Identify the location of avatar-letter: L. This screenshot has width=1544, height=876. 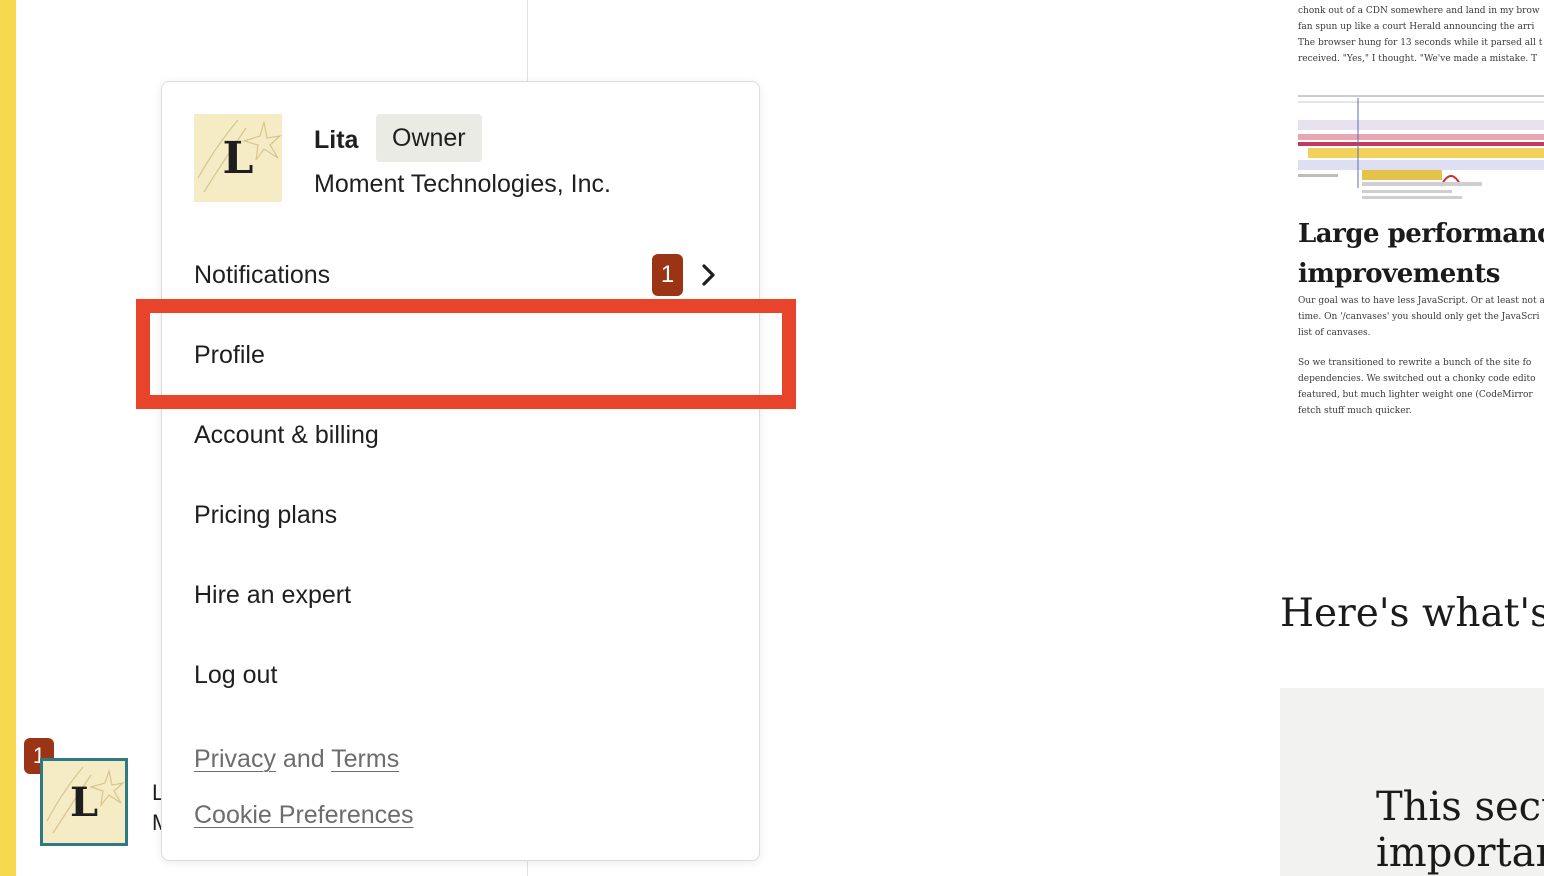
(84, 802).